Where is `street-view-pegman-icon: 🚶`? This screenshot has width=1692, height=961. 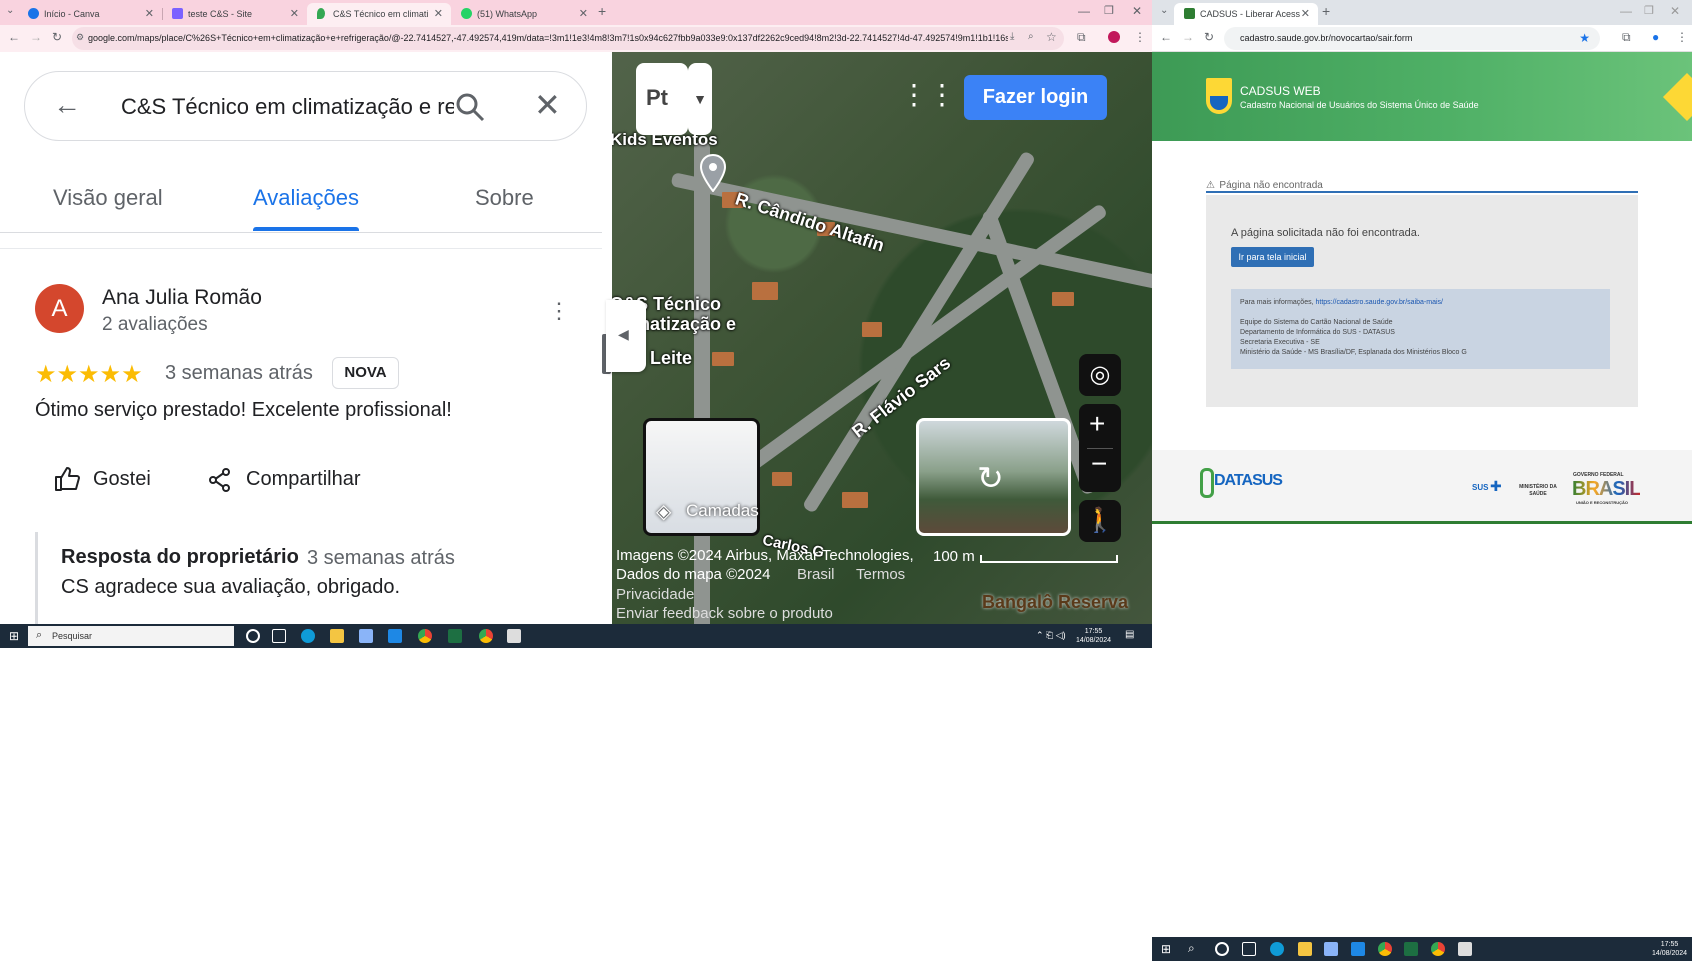 street-view-pegman-icon: 🚶 is located at coordinates (1100, 521).